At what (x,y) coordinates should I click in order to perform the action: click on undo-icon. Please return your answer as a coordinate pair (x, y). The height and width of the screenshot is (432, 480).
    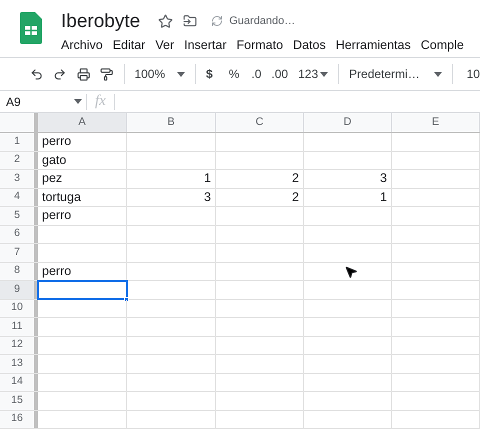
    Looking at the image, I should click on (37, 74).